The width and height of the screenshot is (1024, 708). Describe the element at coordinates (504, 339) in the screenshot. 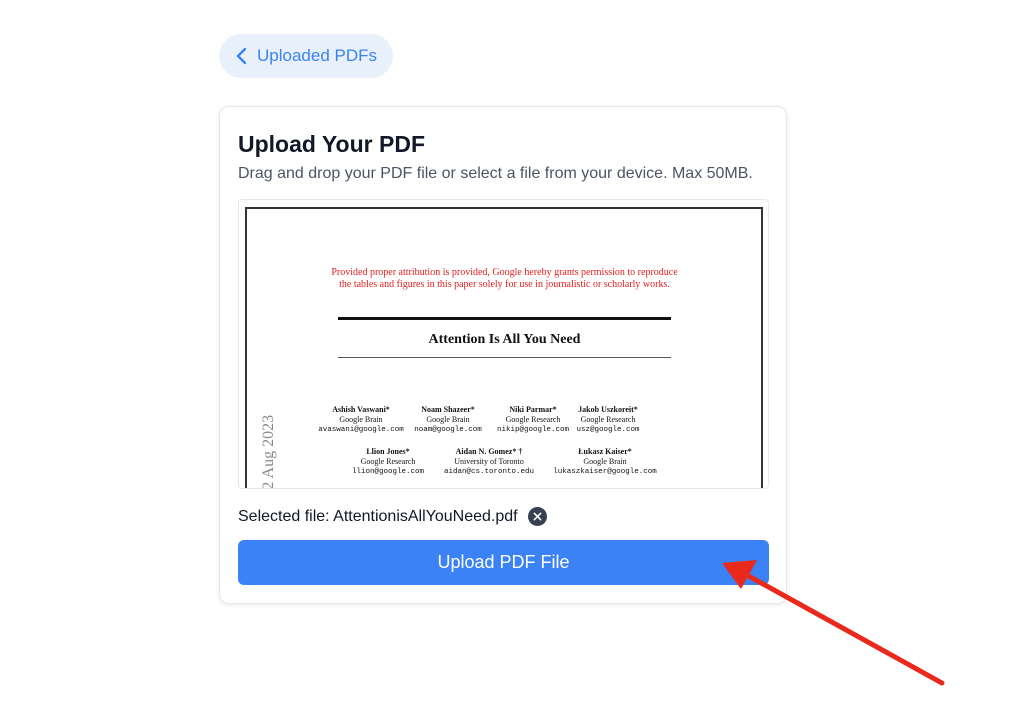

I see `pdf-paper-title: Attention Is All You Need` at that location.